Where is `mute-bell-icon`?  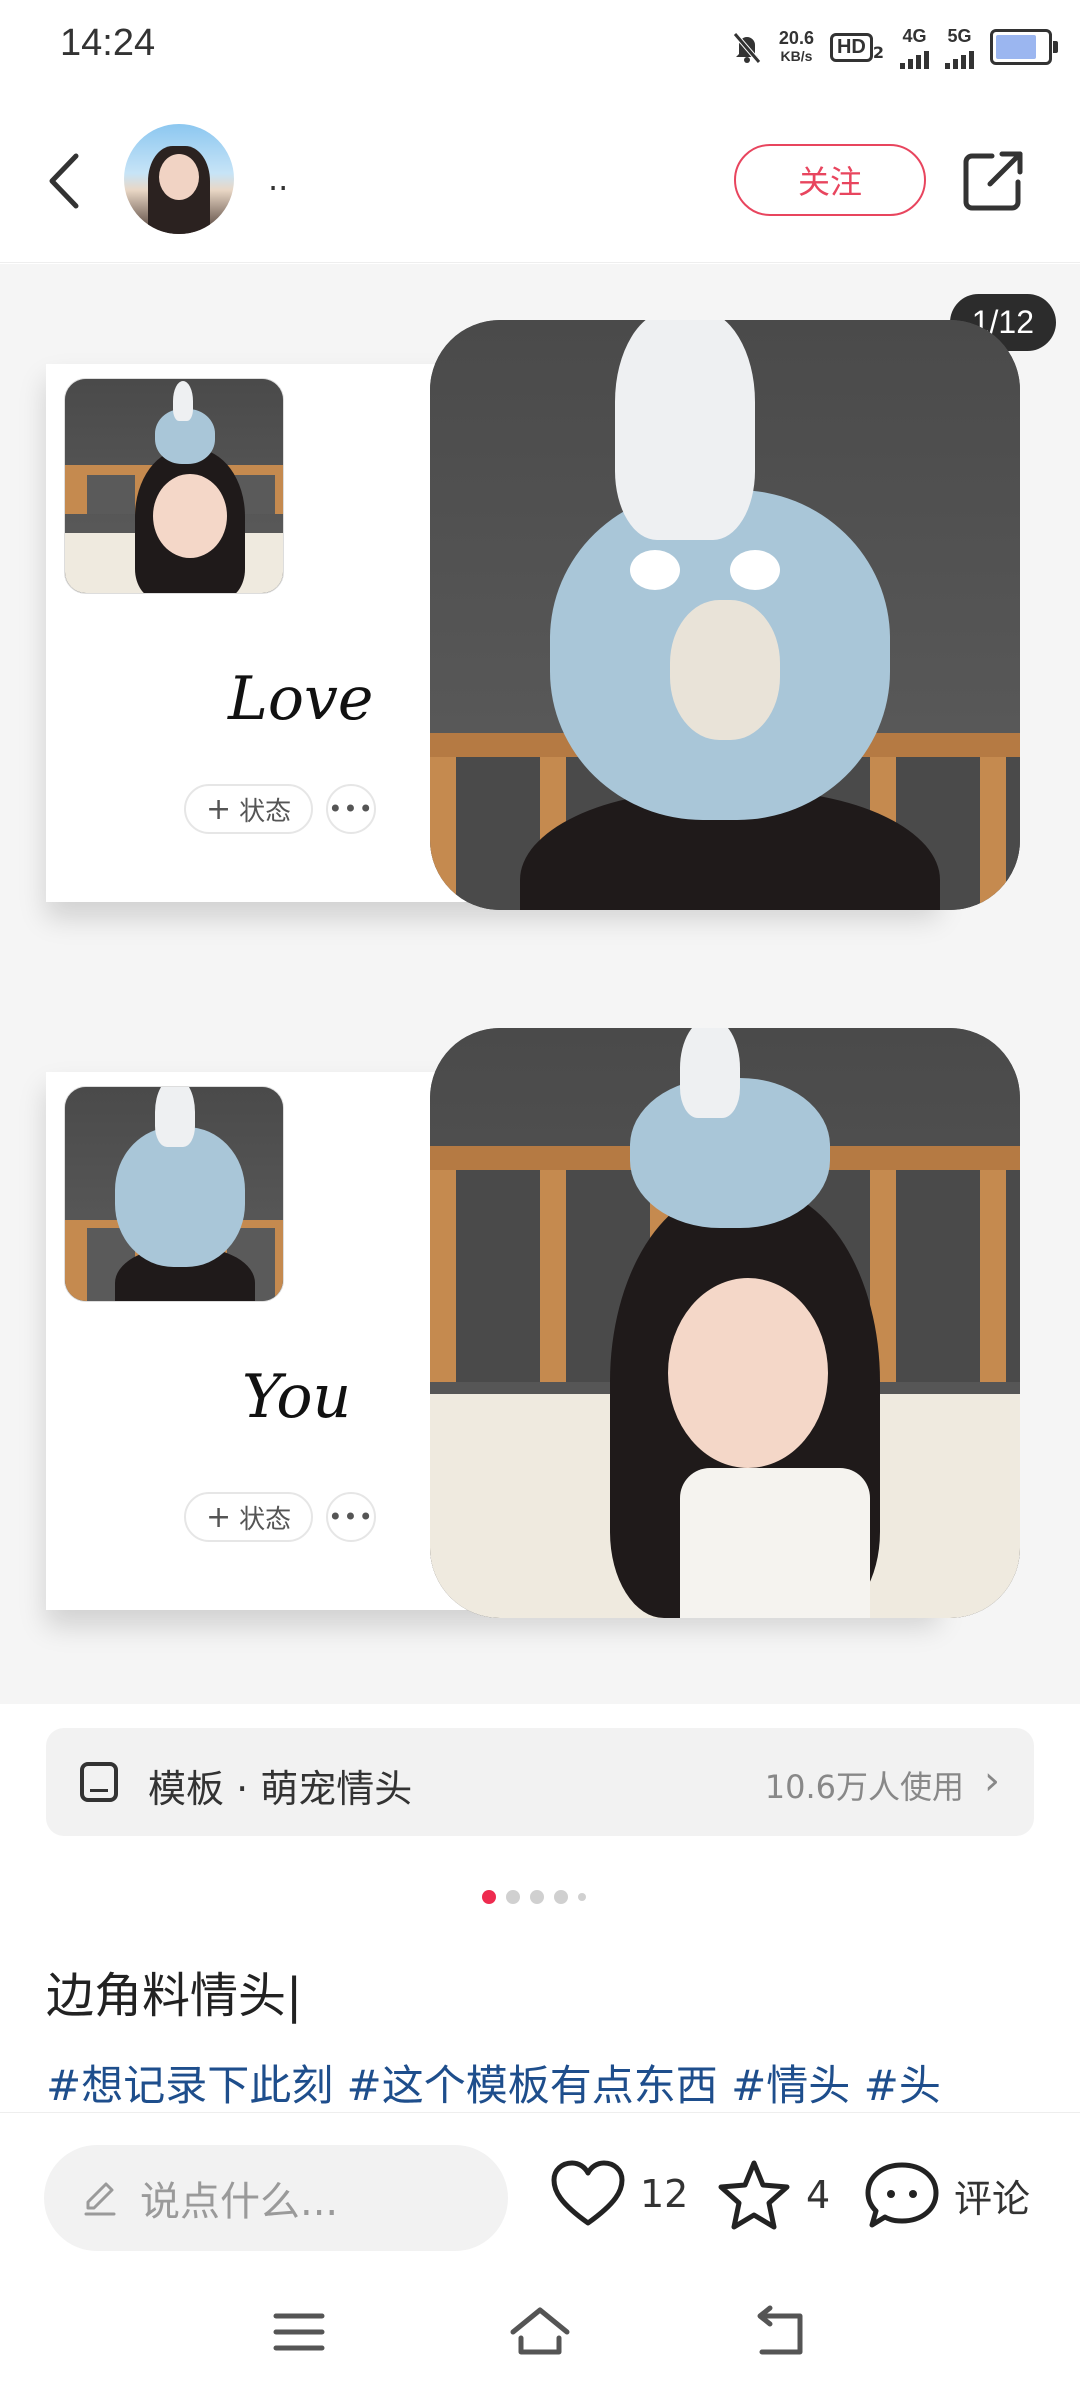
mute-bell-icon is located at coordinates (747, 48).